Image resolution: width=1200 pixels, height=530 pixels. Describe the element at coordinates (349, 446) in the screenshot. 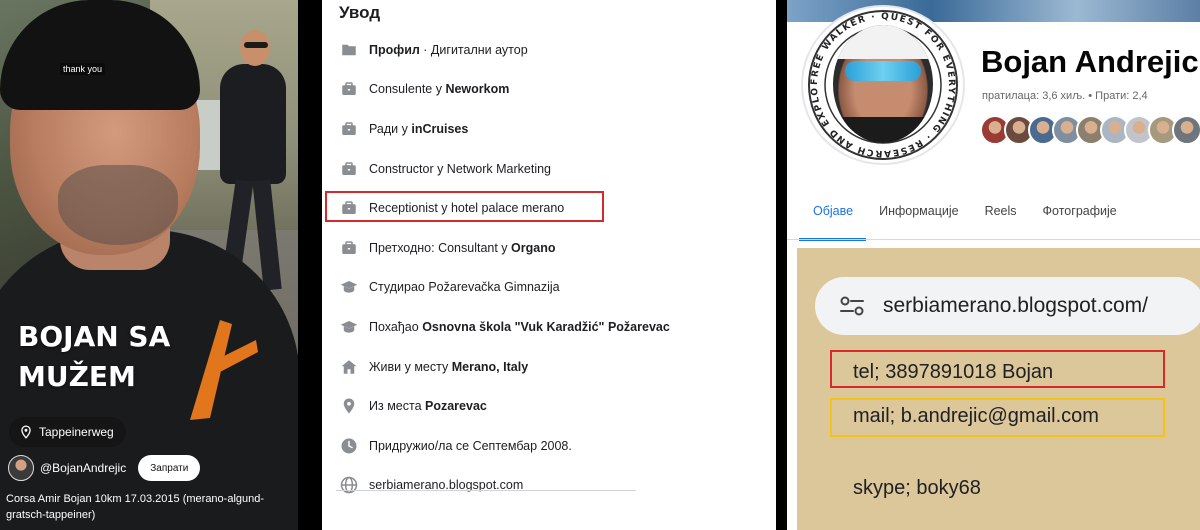

I see `clock-icon` at that location.